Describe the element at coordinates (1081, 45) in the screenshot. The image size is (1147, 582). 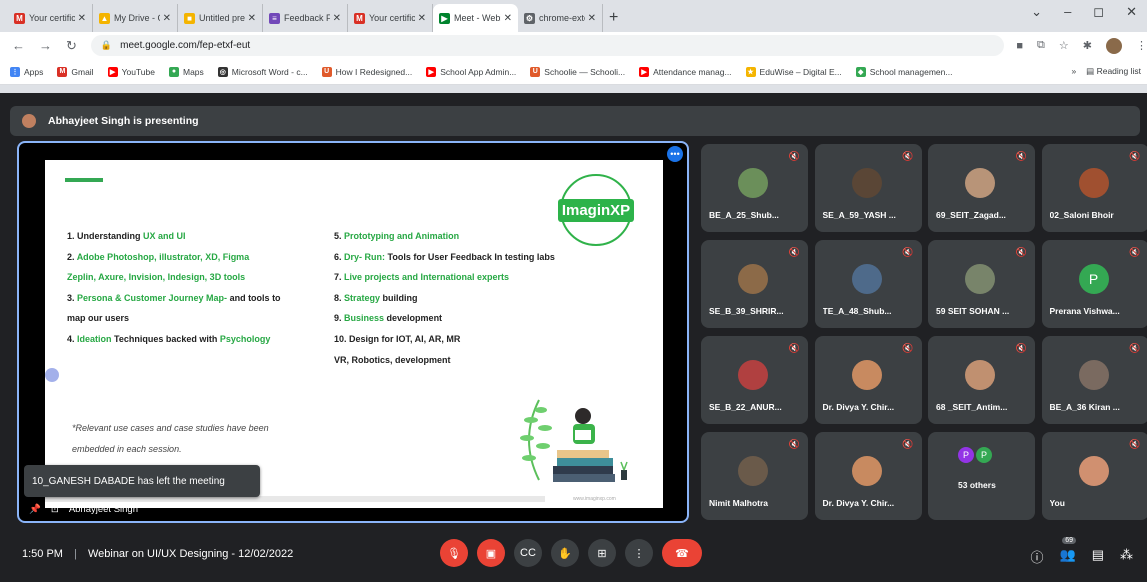
I see `url-action-icons: ■ ⧉ ☆ ✱ ⋮` at that location.